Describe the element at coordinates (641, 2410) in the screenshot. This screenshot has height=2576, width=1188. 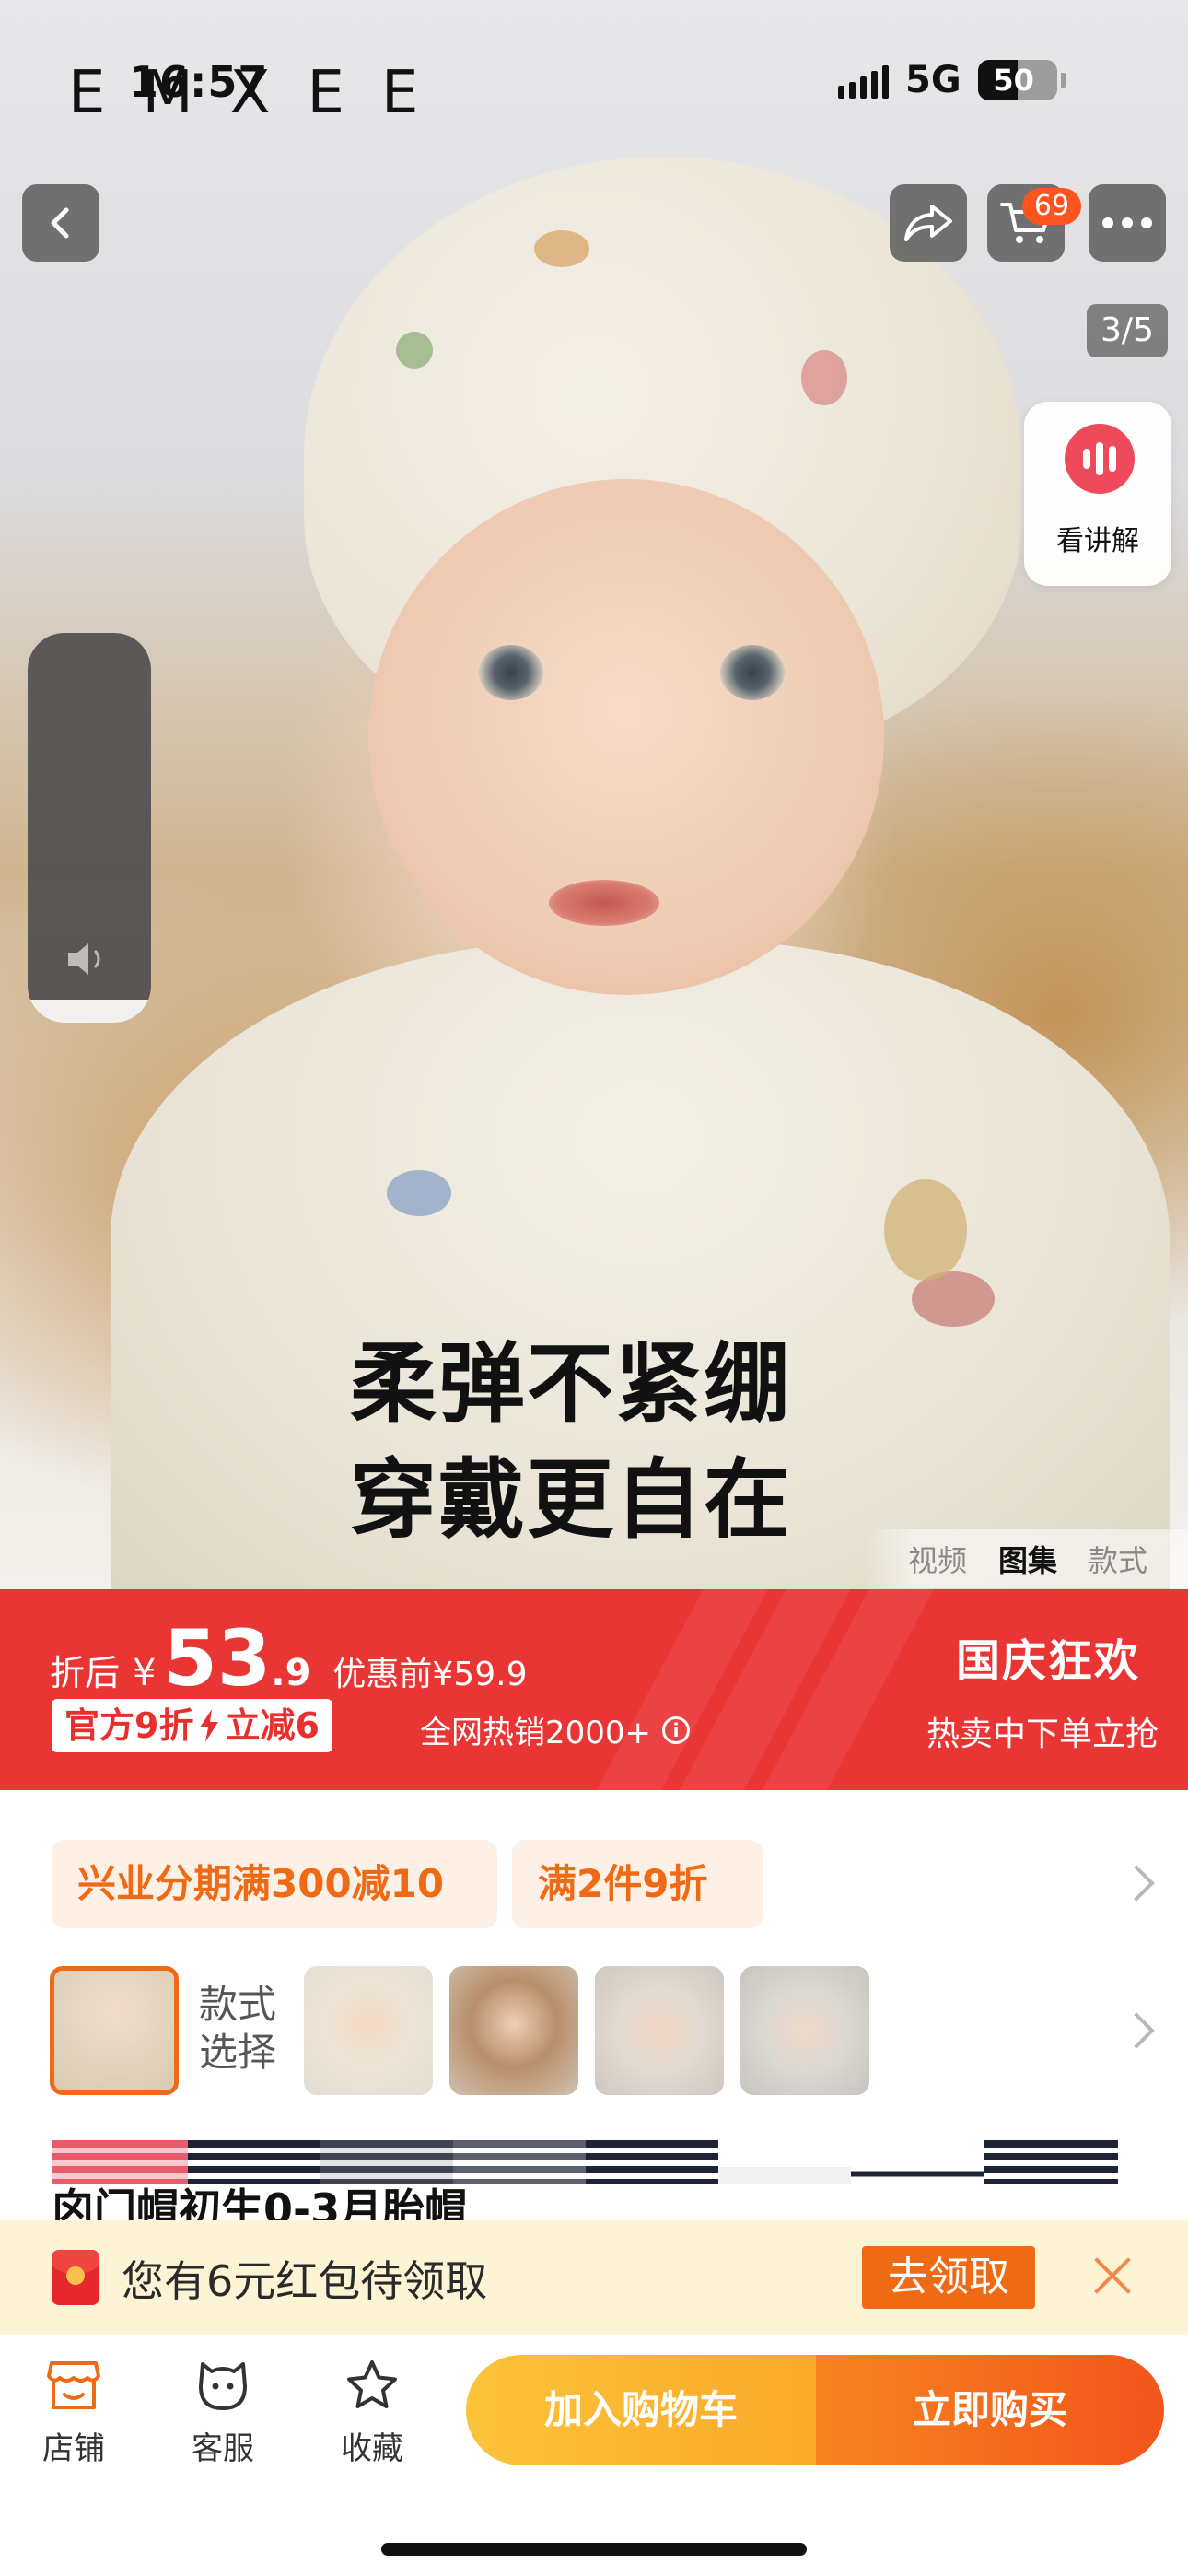
I see `add-to-cart-button: 加入购物车` at that location.